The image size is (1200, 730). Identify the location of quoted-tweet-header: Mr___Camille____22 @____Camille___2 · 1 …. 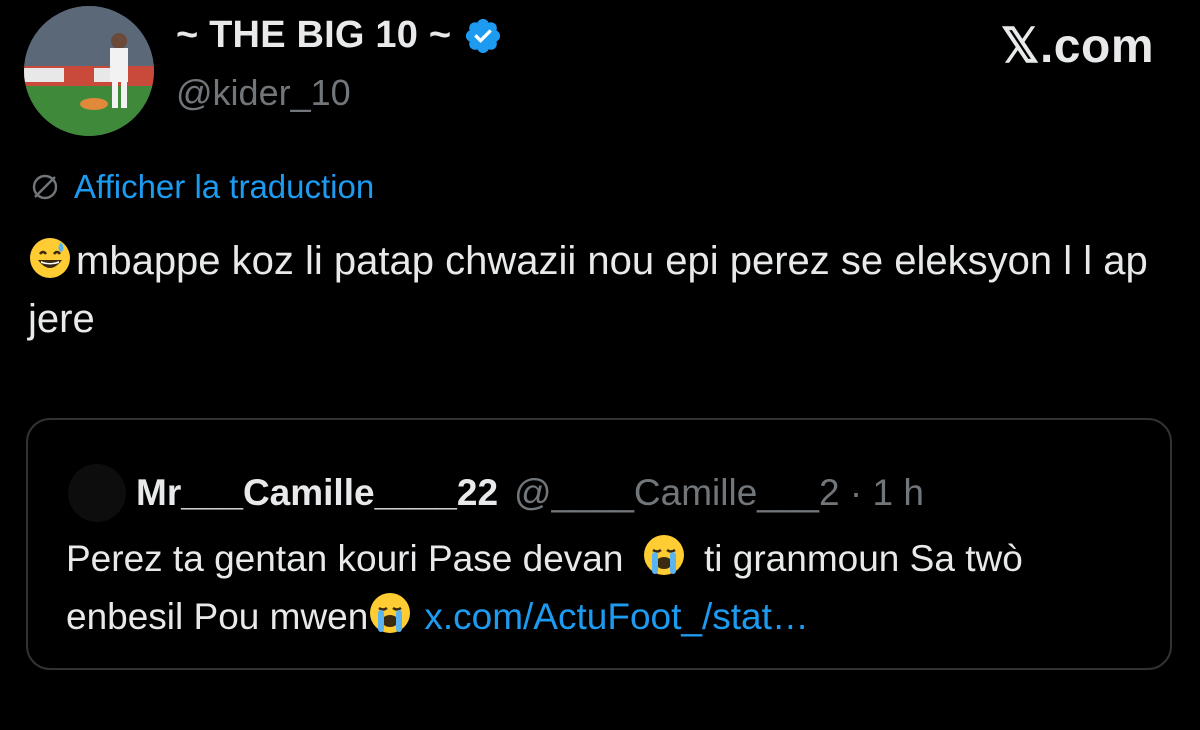
(496, 493).